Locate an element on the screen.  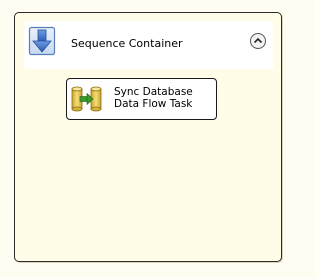
task-label: Sync Database Data Flow Task is located at coordinates (153, 98).